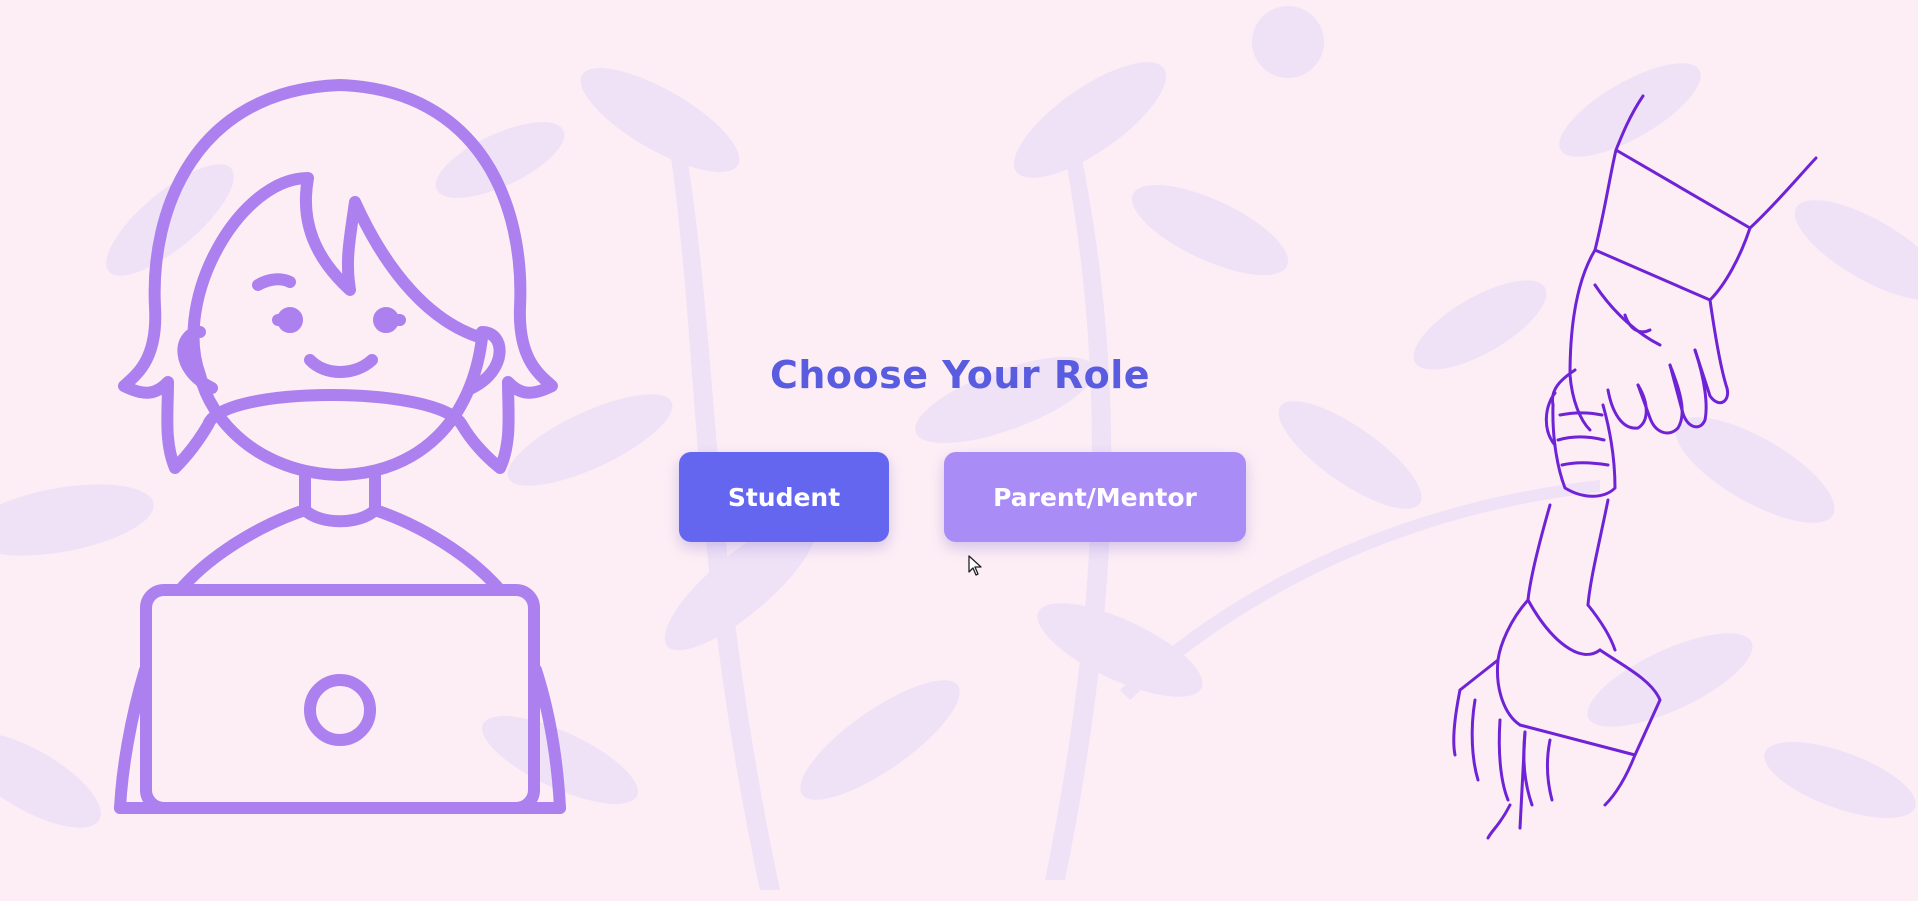  What do you see at coordinates (784, 497) in the screenshot?
I see `student-button: Student` at bounding box center [784, 497].